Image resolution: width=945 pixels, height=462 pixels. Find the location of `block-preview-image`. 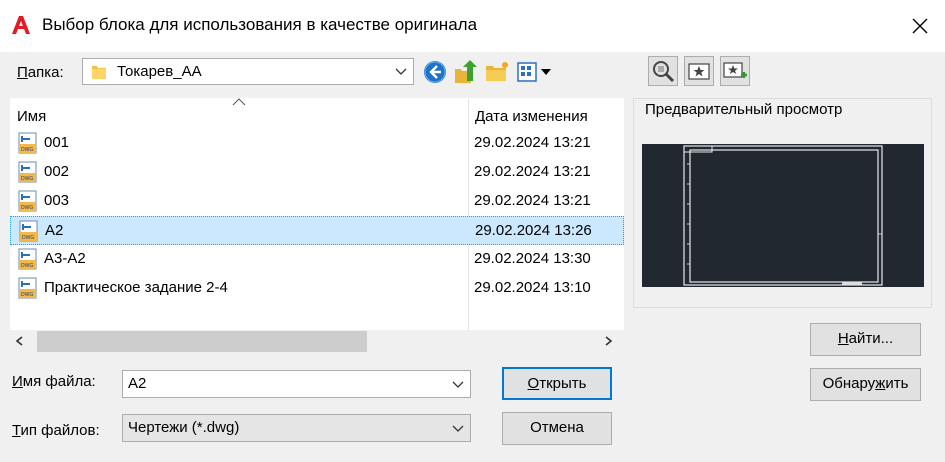

block-preview-image is located at coordinates (783, 215).